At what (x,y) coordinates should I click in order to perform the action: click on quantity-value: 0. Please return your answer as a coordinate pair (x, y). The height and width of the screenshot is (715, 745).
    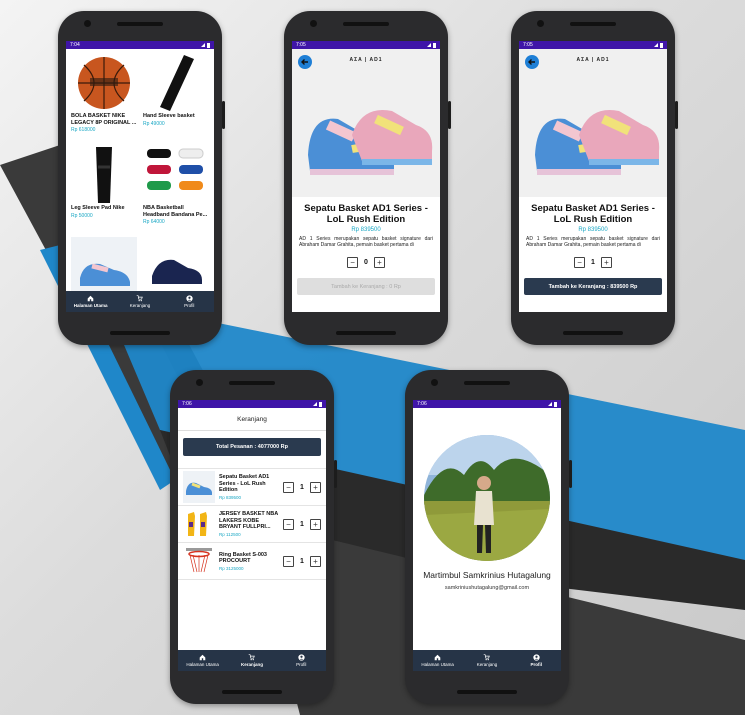
    Looking at the image, I should click on (366, 262).